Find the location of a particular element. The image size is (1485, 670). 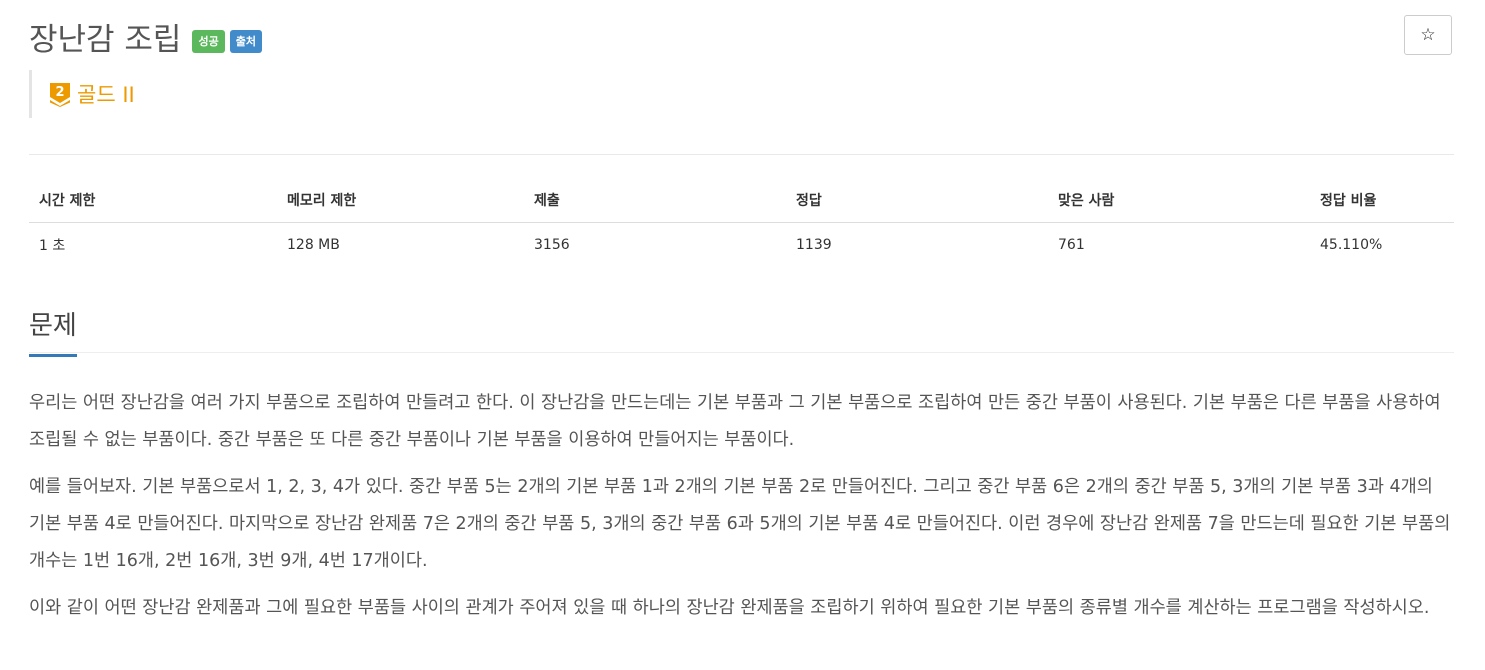

star-icon: ☆ is located at coordinates (1428, 35).